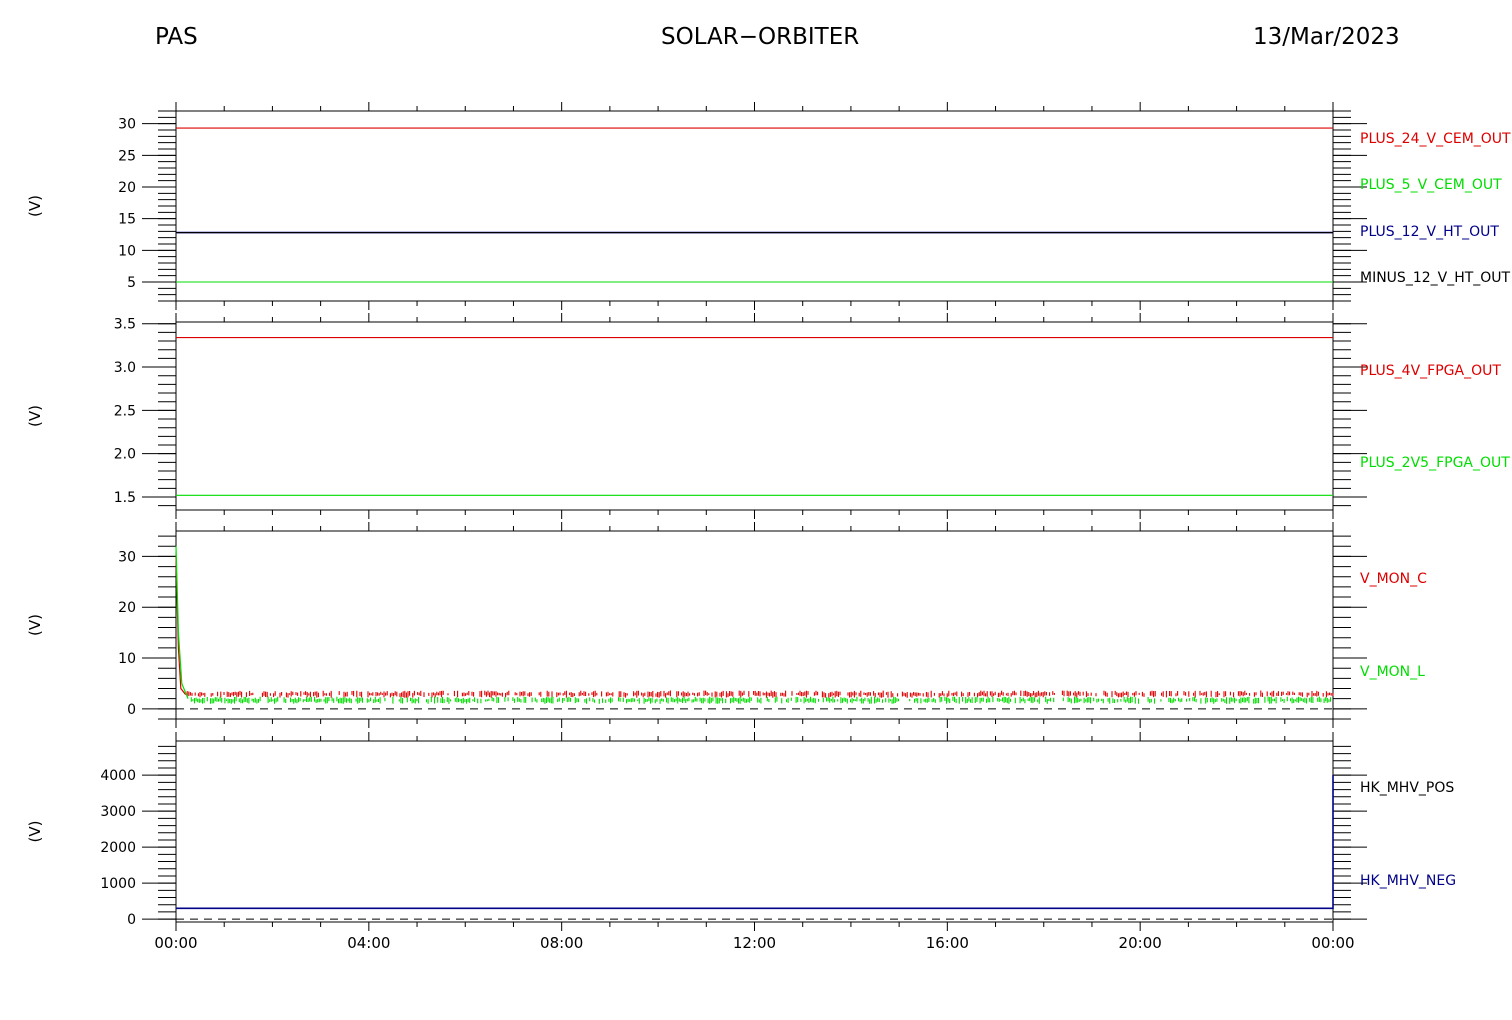 This screenshot has width=1512, height=1020. Describe the element at coordinates (125, 411) in the screenshot. I see `y-tick-label: 2.5` at that location.